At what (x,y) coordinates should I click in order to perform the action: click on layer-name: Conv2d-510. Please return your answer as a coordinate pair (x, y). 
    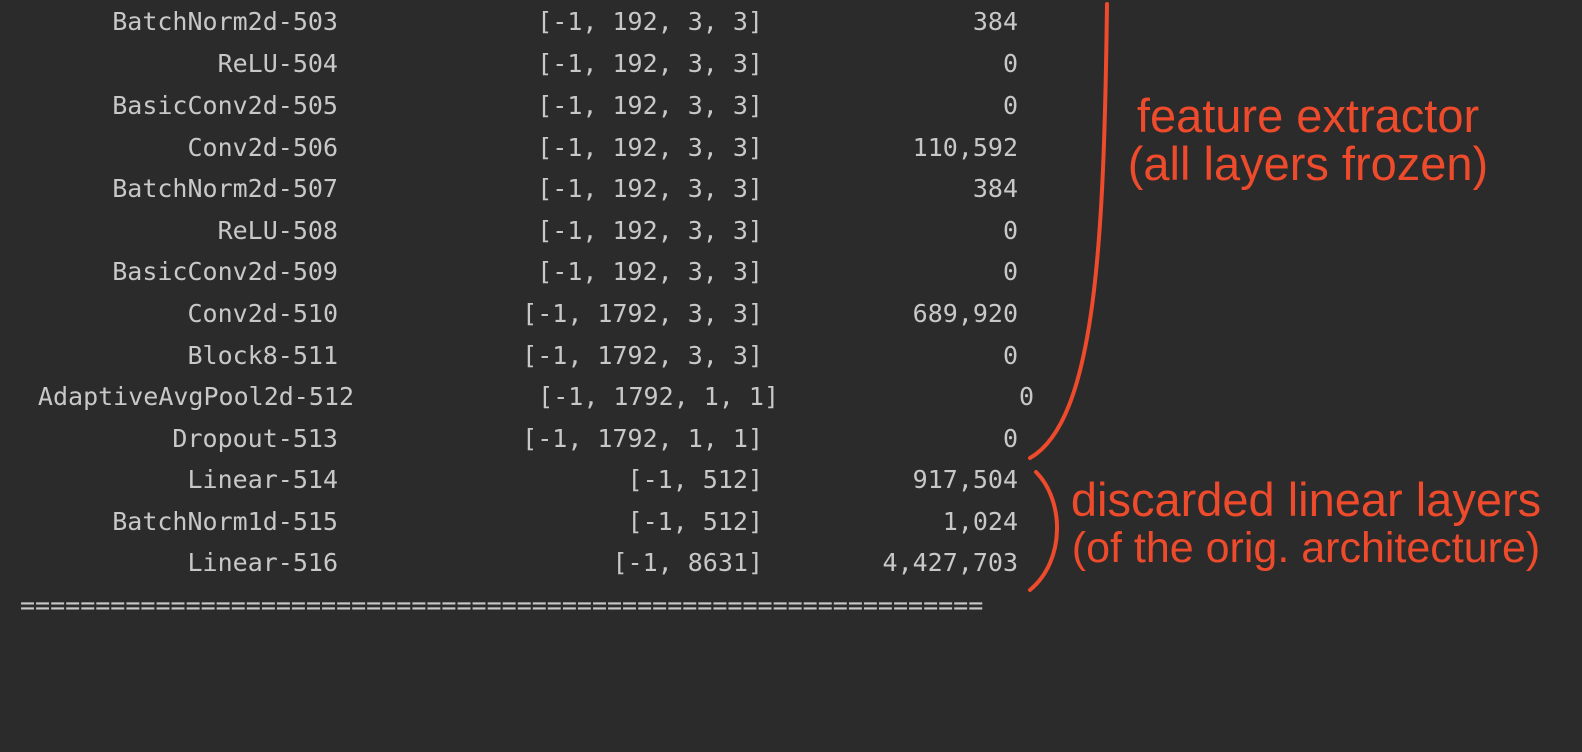
    Looking at the image, I should click on (262, 313).